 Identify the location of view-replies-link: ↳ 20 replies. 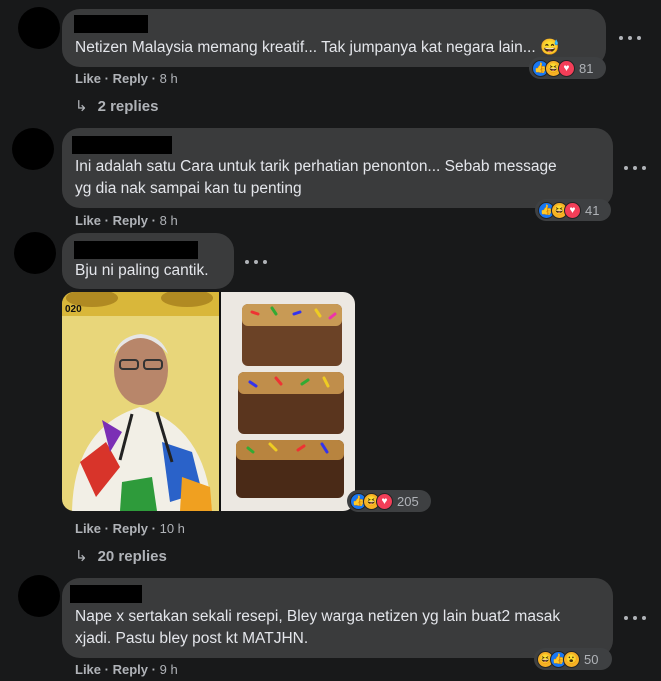
(121, 556).